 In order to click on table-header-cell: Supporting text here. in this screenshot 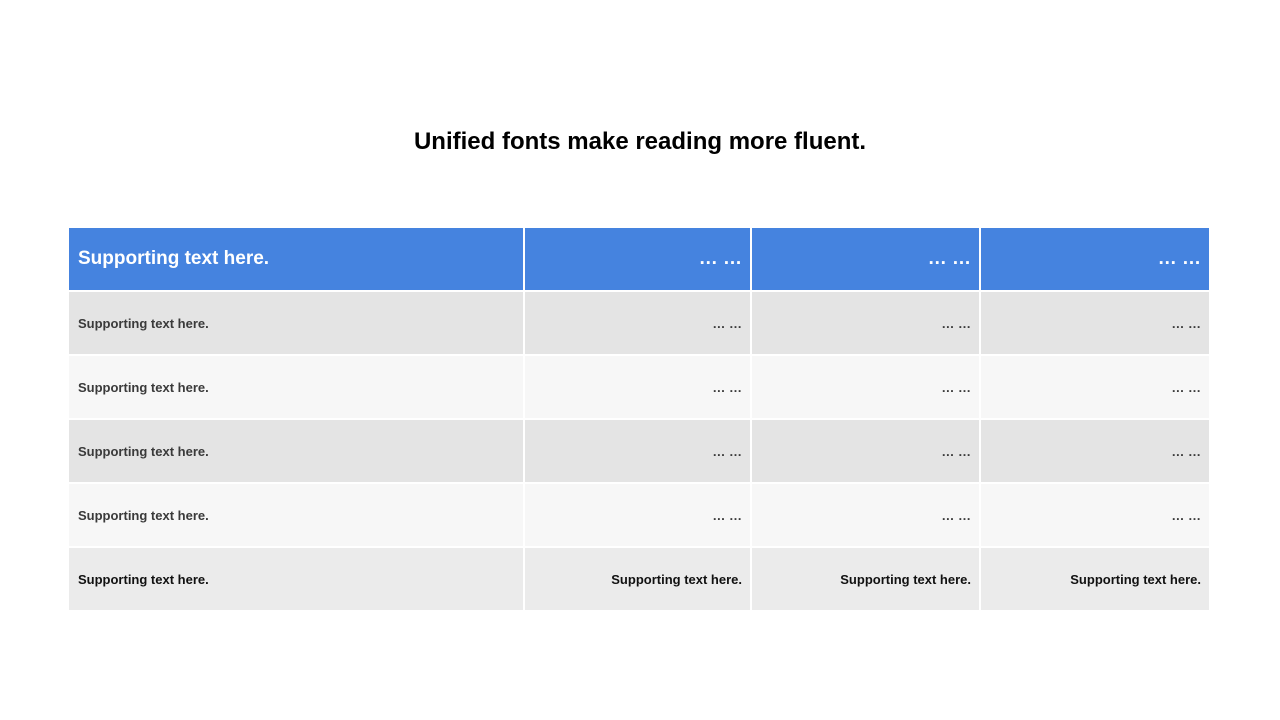, I will do `click(297, 260)`.